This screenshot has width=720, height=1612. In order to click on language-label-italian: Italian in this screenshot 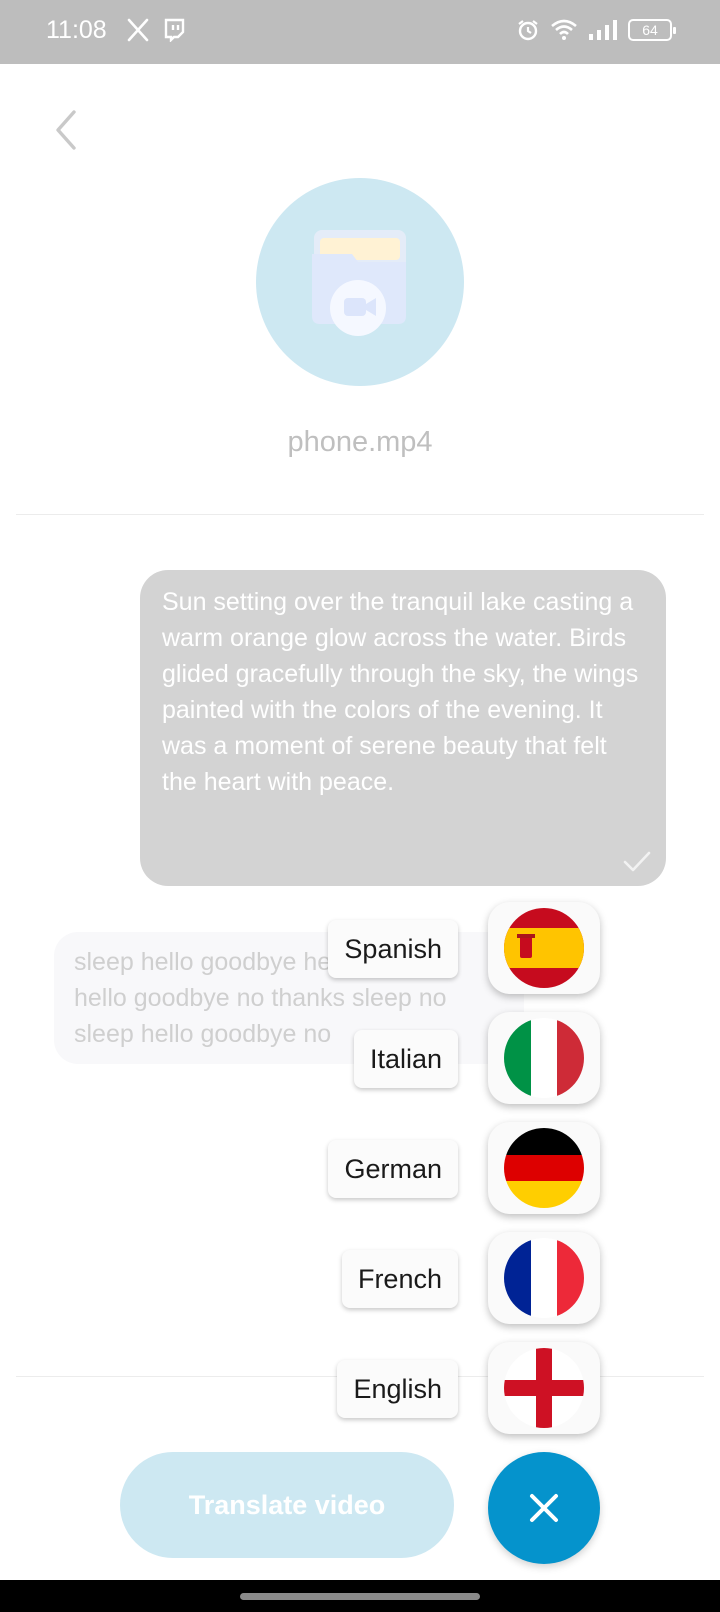, I will do `click(405, 1059)`.